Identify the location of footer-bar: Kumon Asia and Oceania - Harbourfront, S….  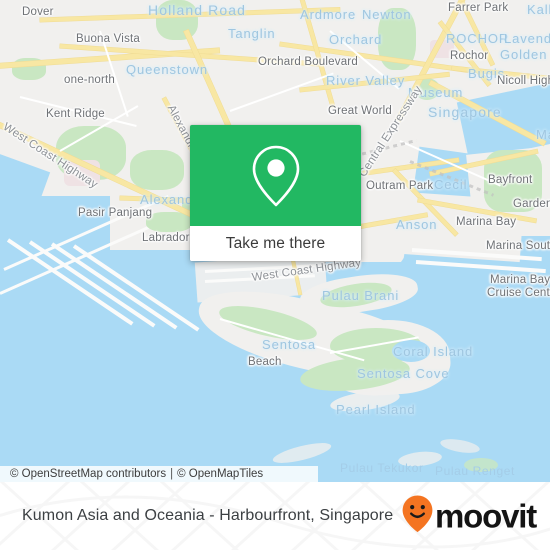
(275, 516).